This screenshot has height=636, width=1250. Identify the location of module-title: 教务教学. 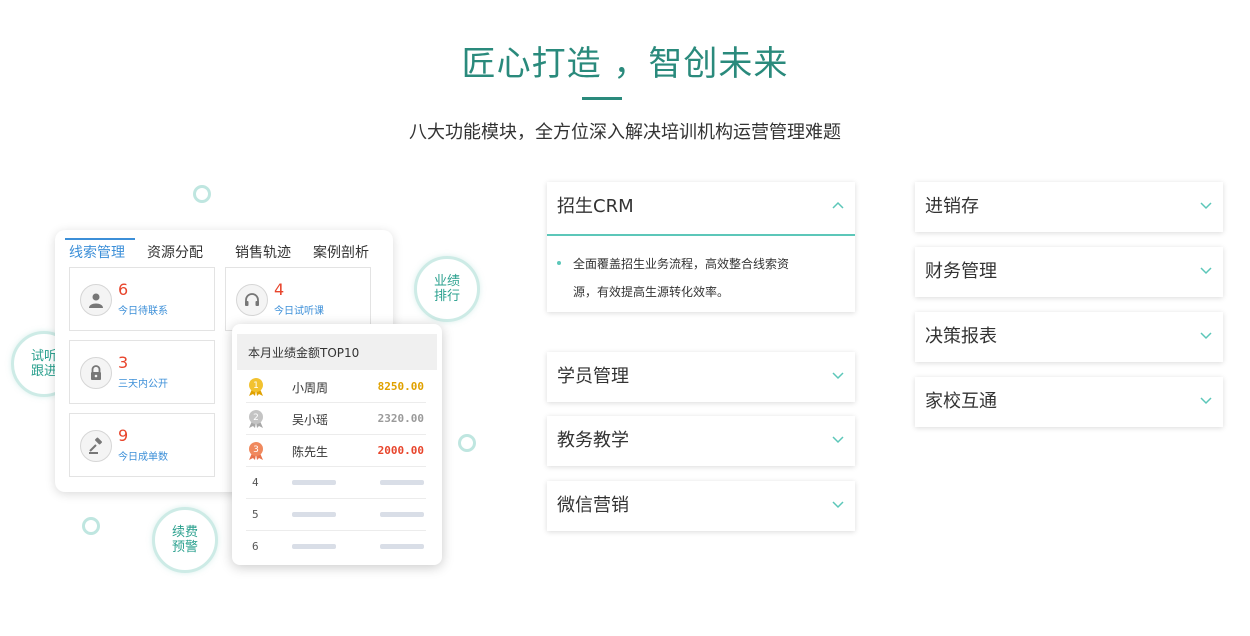
(593, 440).